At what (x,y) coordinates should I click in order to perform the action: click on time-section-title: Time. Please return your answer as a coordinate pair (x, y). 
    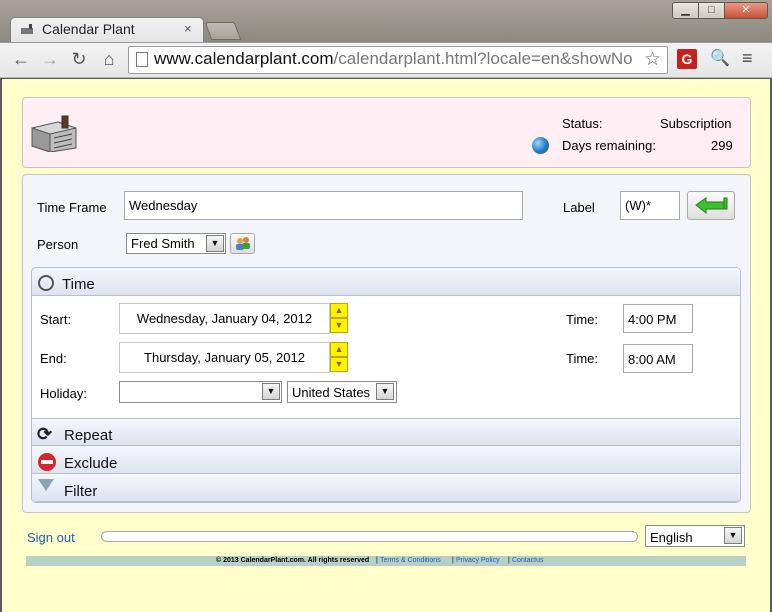
    Looking at the image, I should click on (78, 284).